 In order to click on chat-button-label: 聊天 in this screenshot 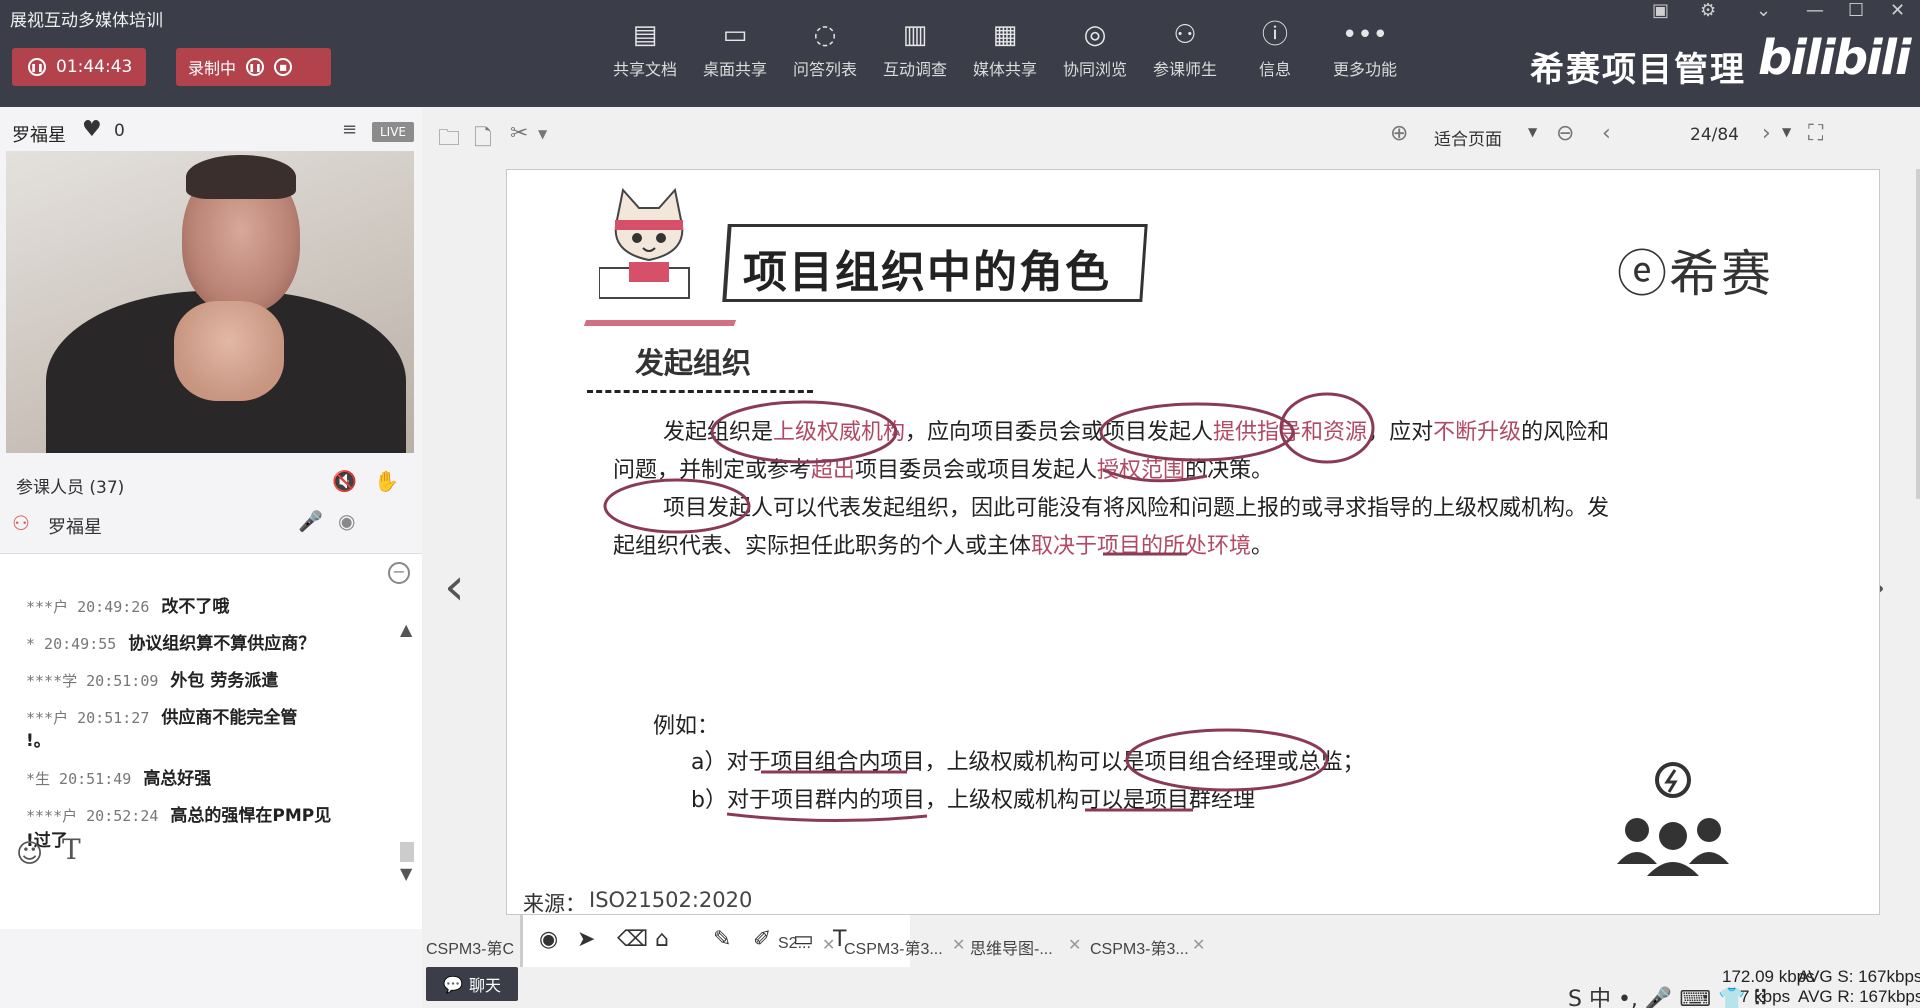, I will do `click(484, 985)`.